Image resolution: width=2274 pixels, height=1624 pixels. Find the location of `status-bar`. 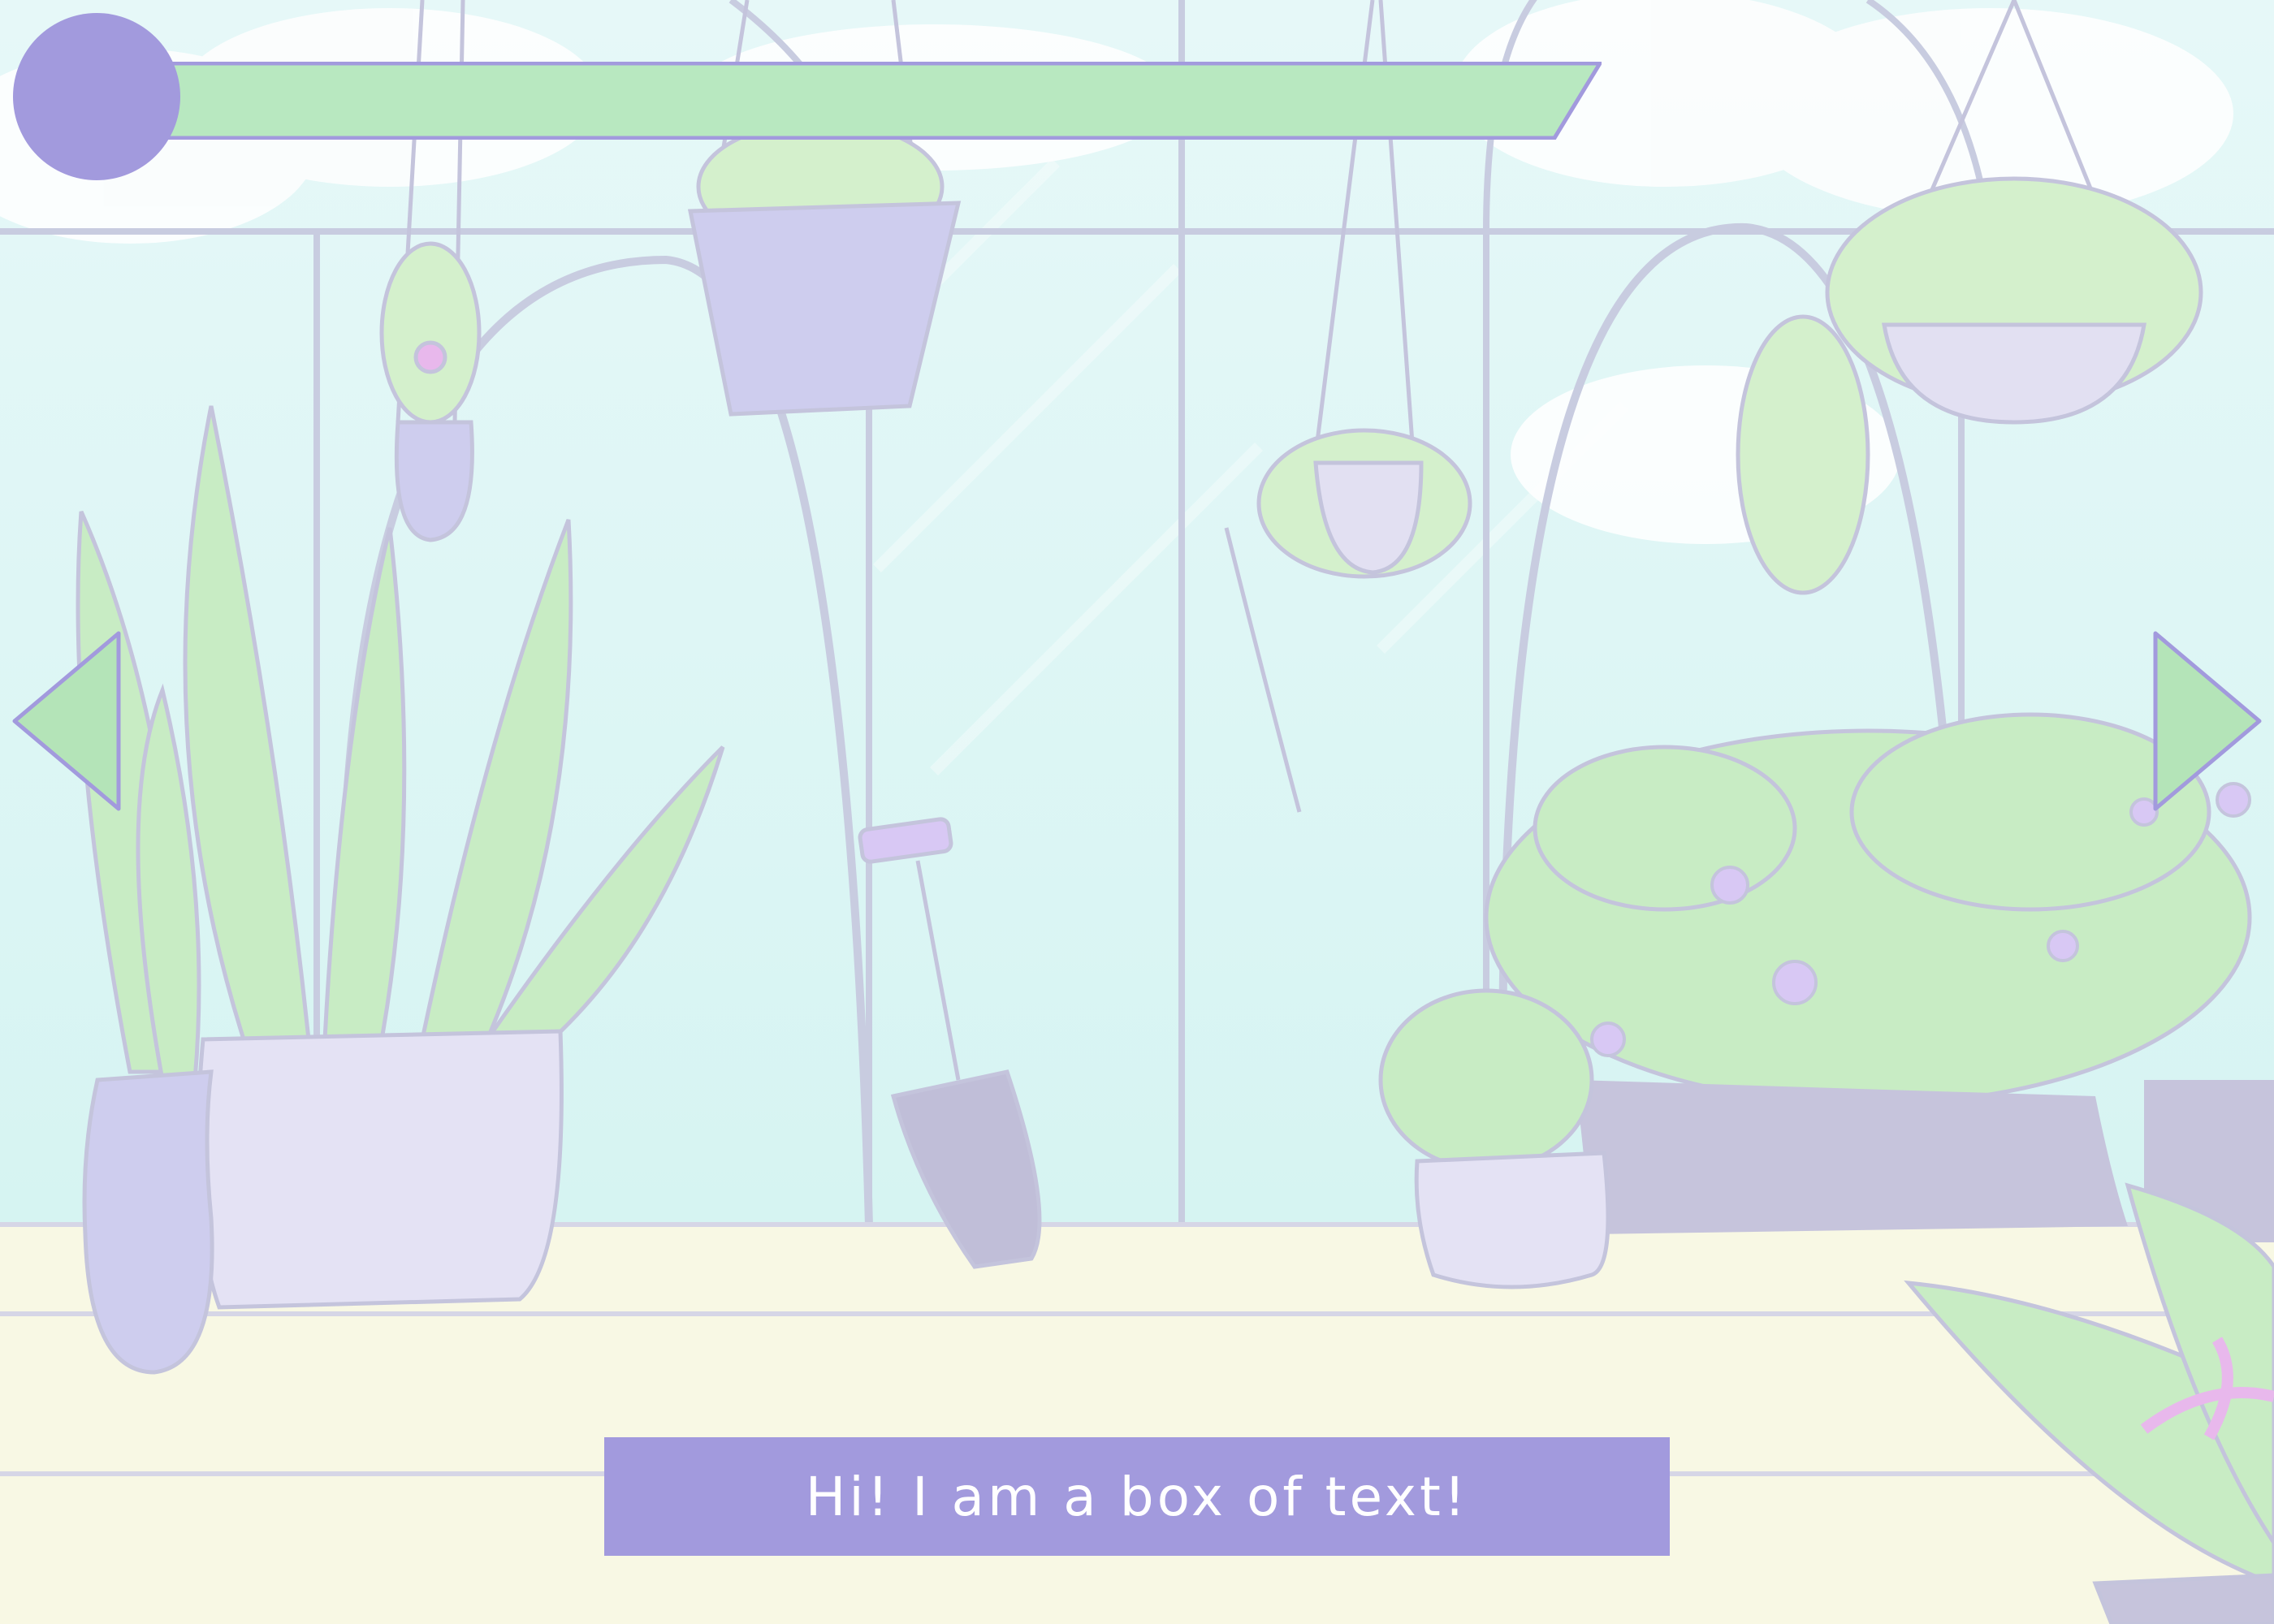

status-bar is located at coordinates (882, 101).